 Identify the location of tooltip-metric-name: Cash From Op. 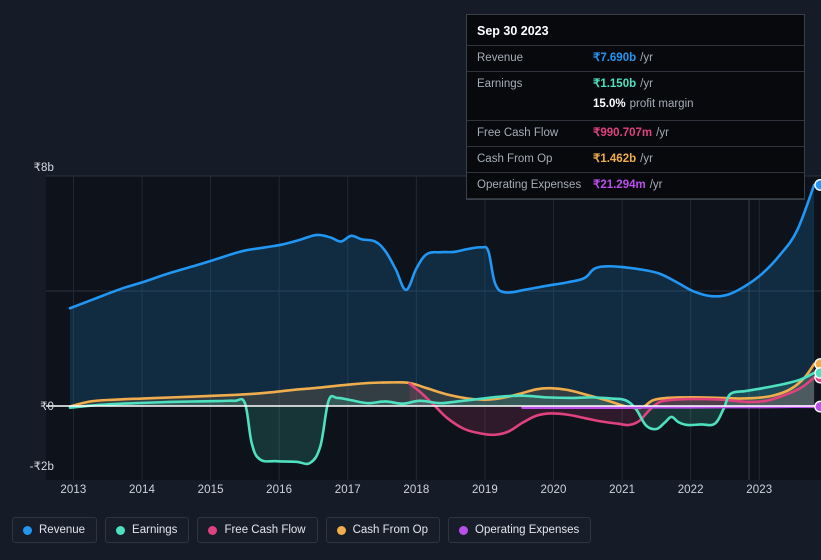
(515, 159).